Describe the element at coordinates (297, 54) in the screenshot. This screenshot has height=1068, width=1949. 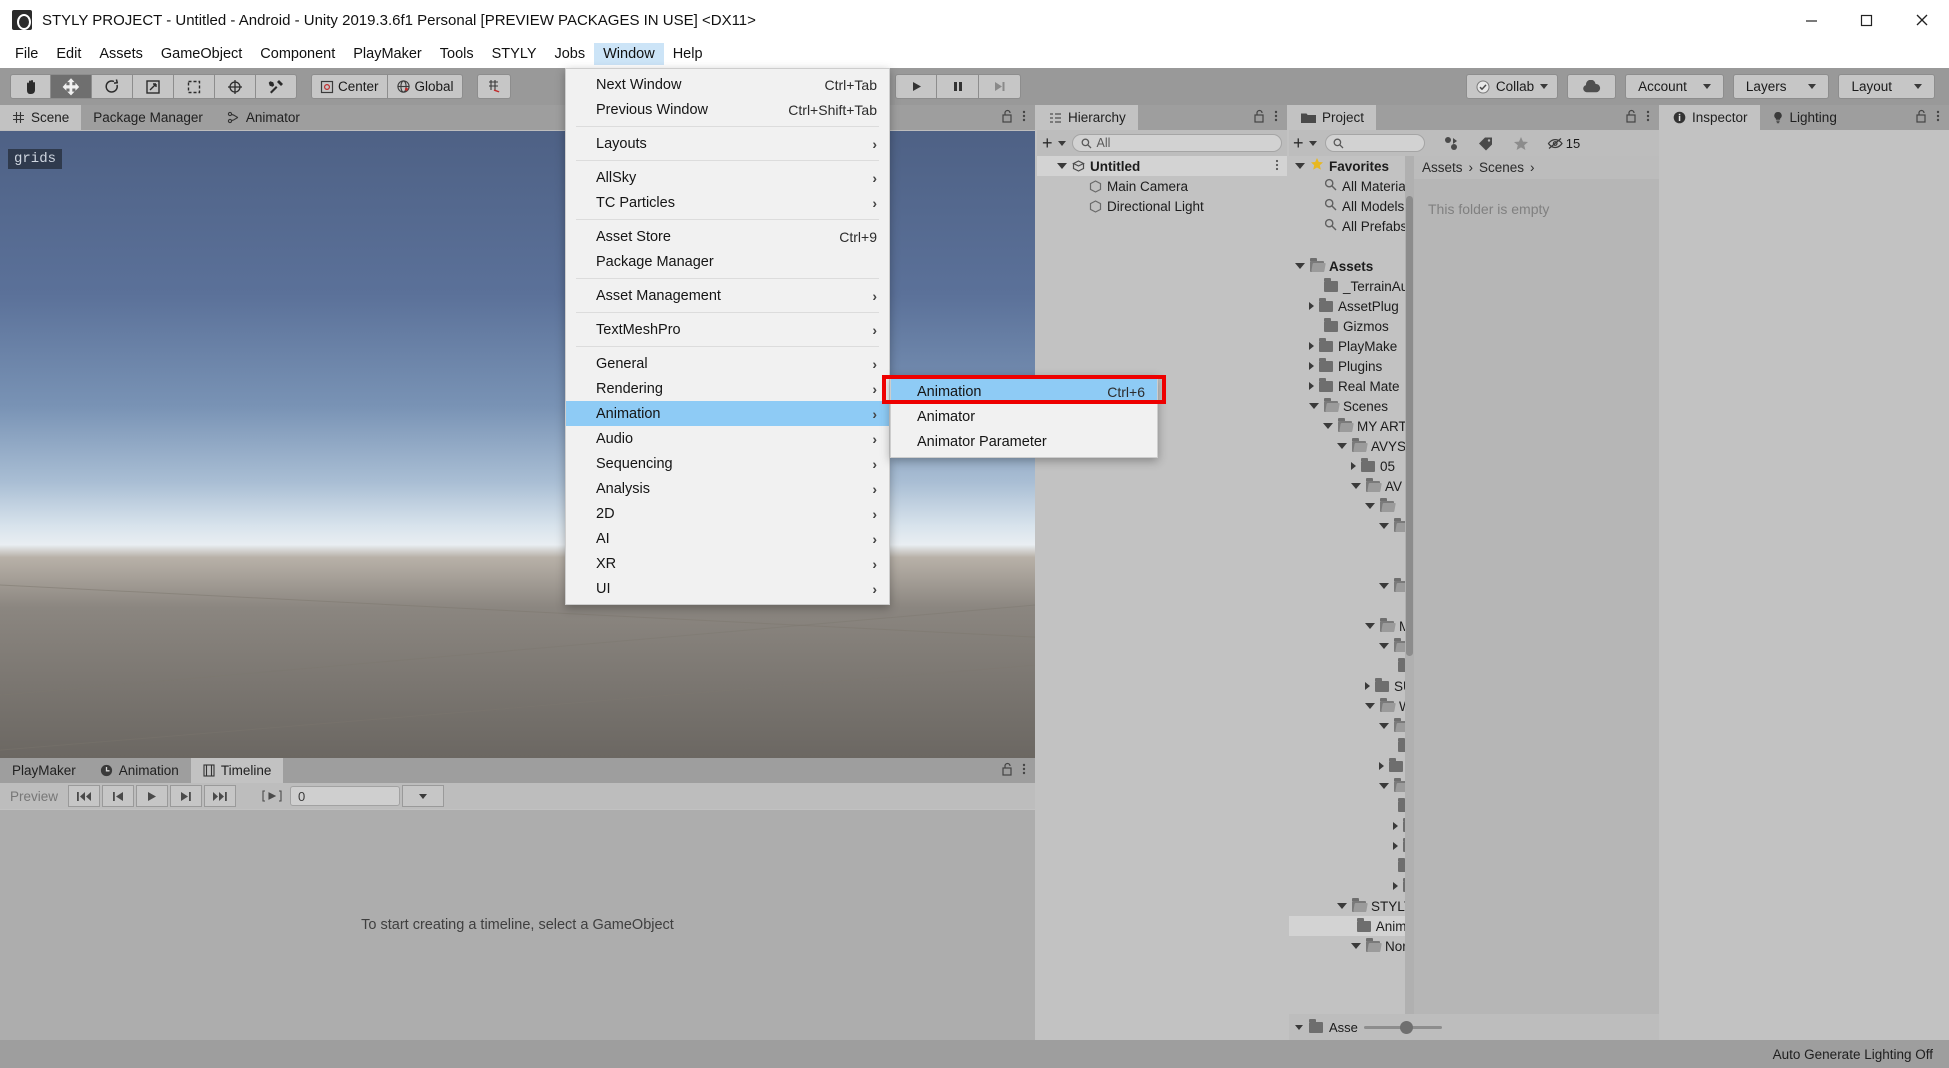
I see `menu-component: Component` at that location.